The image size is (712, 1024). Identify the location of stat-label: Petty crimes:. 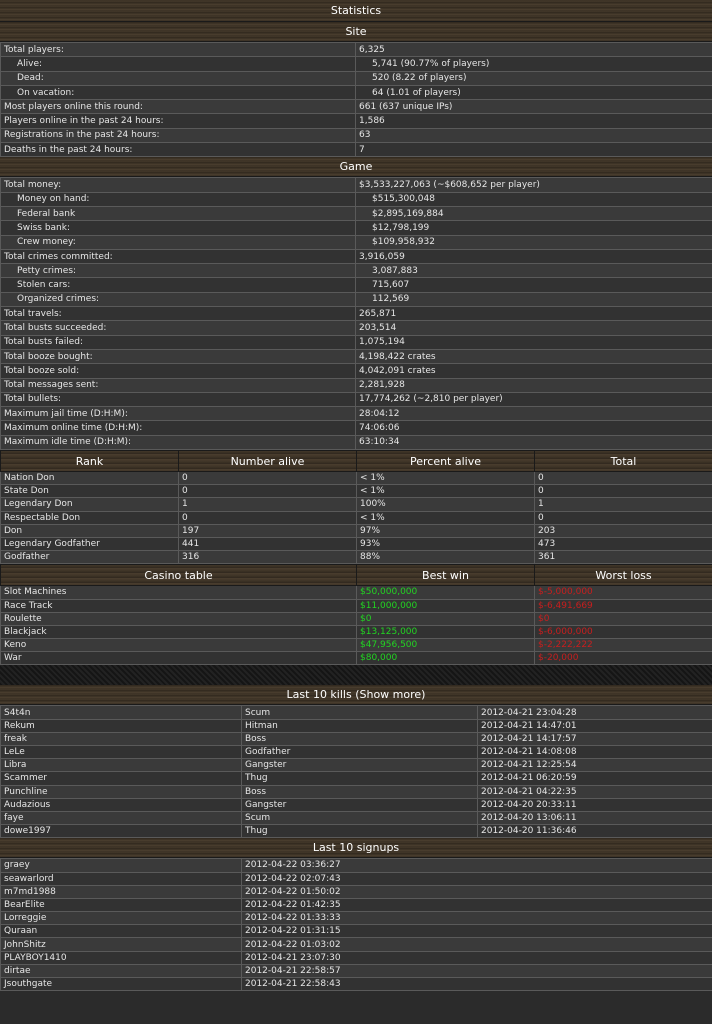
(178, 271).